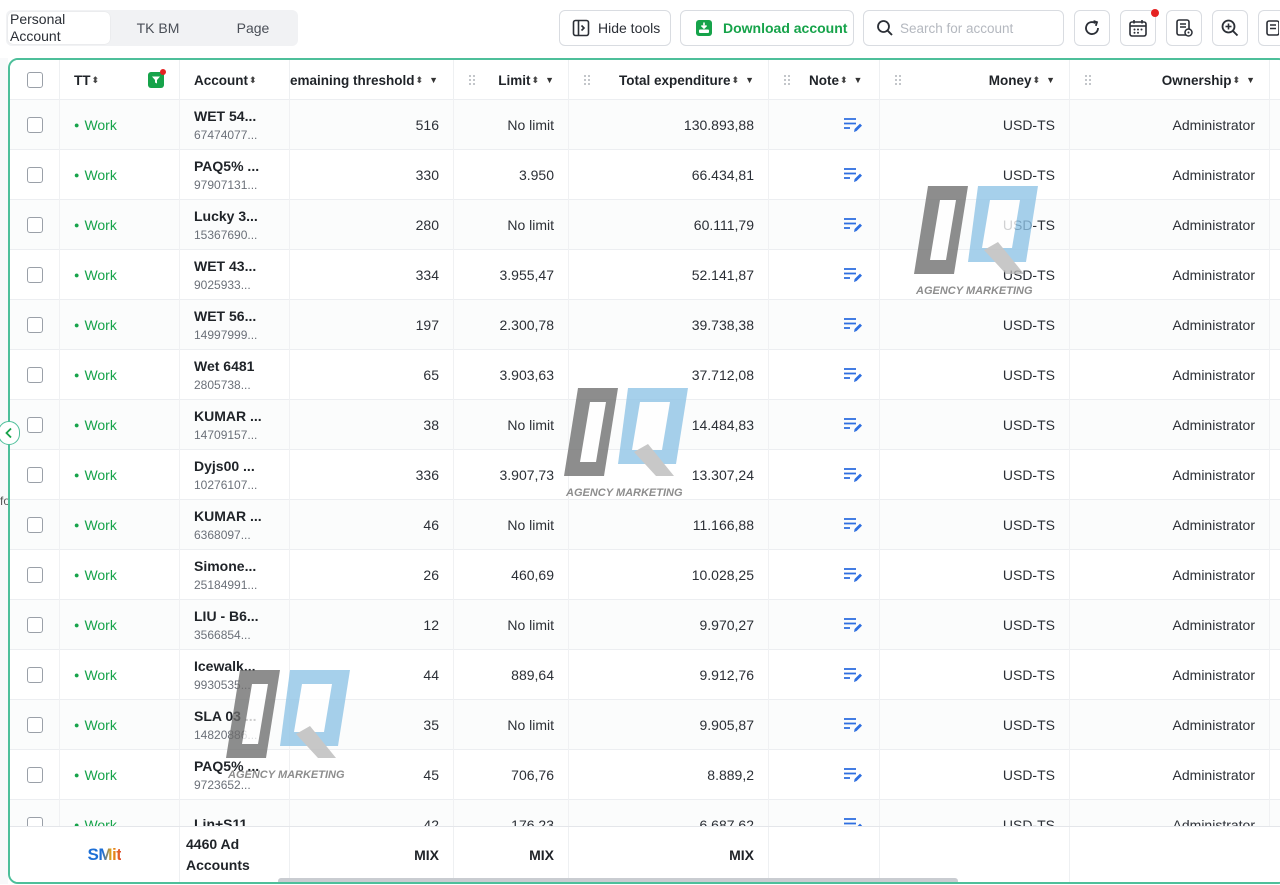  Describe the element at coordinates (1138, 28) in the screenshot. I see `calendar-button` at that location.